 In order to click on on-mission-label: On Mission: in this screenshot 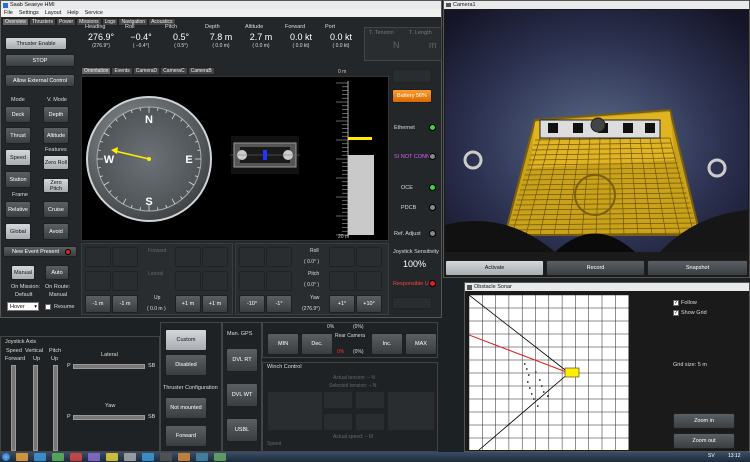, I will do `click(26, 287)`.